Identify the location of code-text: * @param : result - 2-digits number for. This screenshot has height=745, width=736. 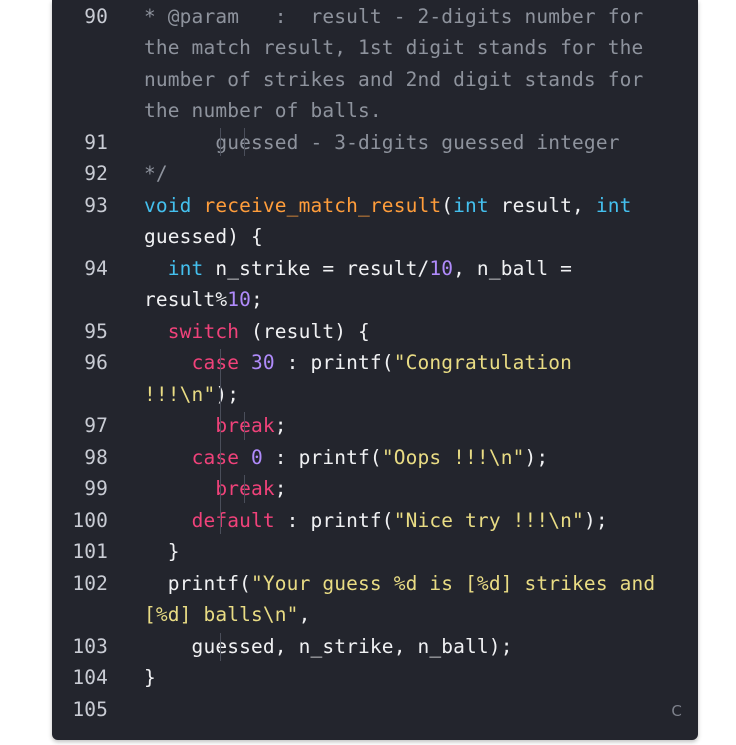
(393, 17).